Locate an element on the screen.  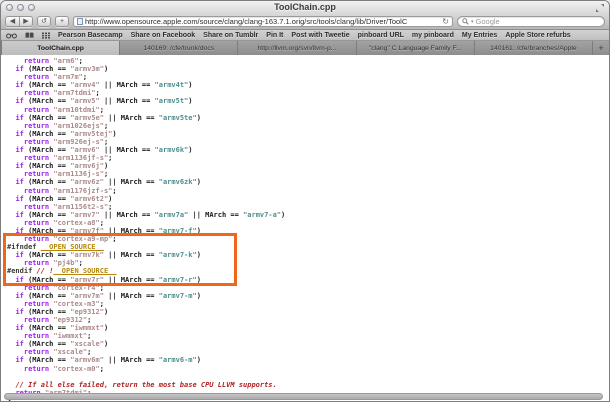
code-line: return "cortex-m3"; is located at coordinates (63, 303).